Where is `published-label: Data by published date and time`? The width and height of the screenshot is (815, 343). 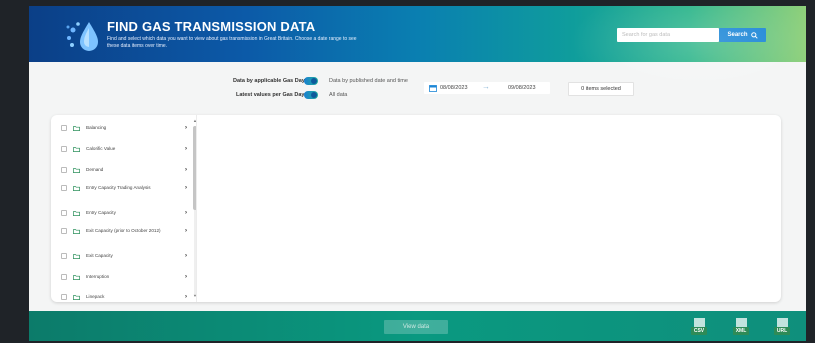 published-label: Data by published date and time is located at coordinates (368, 81).